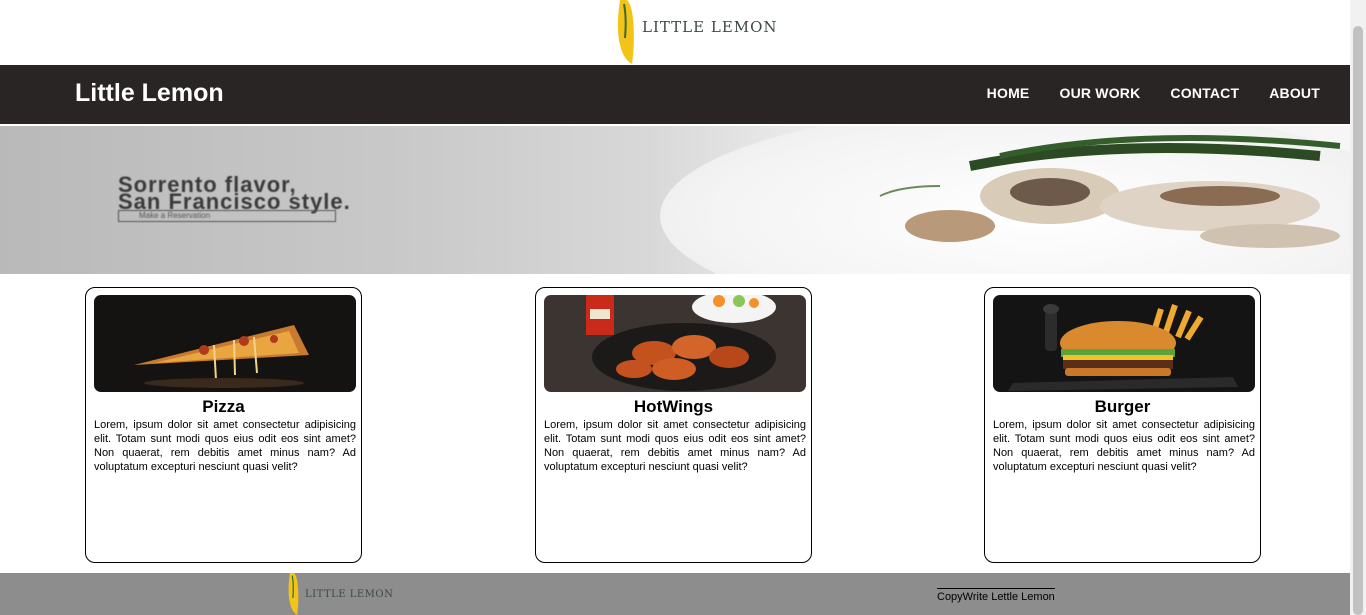 The image size is (1366, 615). I want to click on scrollbar-thumb, so click(1358, 320).